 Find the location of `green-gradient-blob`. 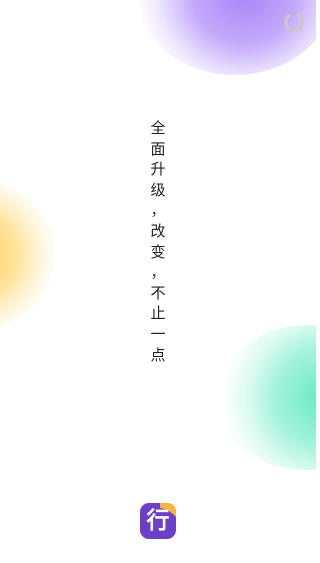

green-gradient-blob is located at coordinates (267, 397).